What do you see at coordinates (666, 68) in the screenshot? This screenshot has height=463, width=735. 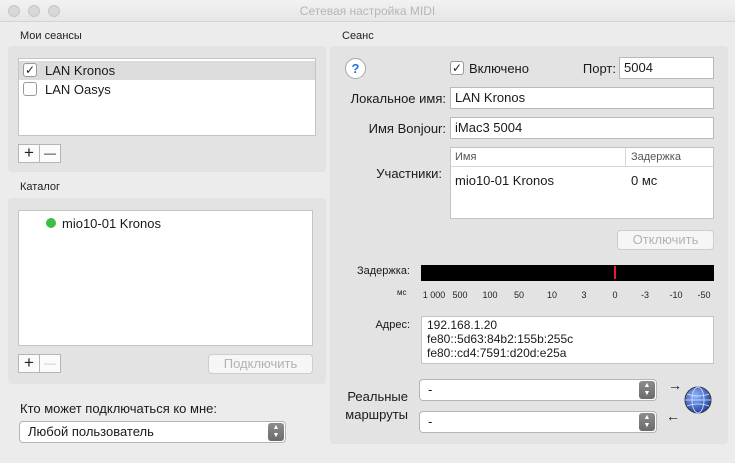 I see `port-field: 5004` at bounding box center [666, 68].